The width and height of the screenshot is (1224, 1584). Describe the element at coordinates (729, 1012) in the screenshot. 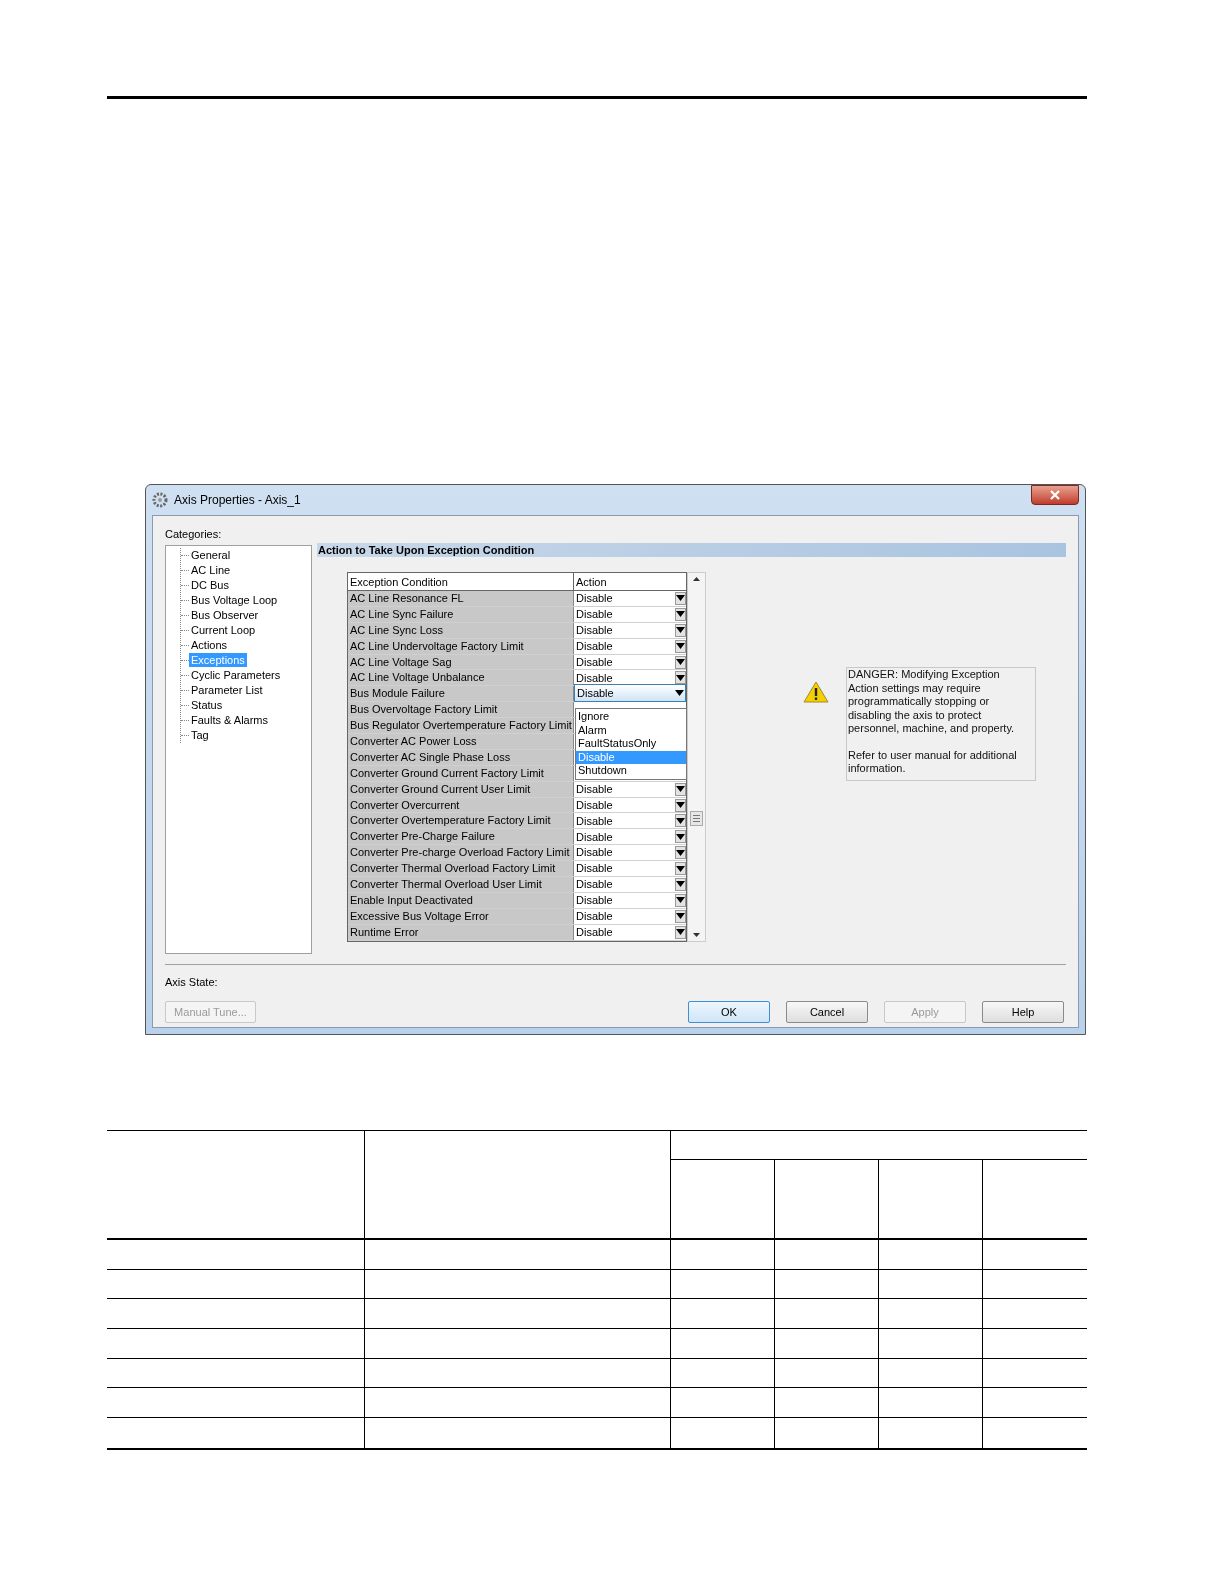

I see `dialog-button: OK` at that location.